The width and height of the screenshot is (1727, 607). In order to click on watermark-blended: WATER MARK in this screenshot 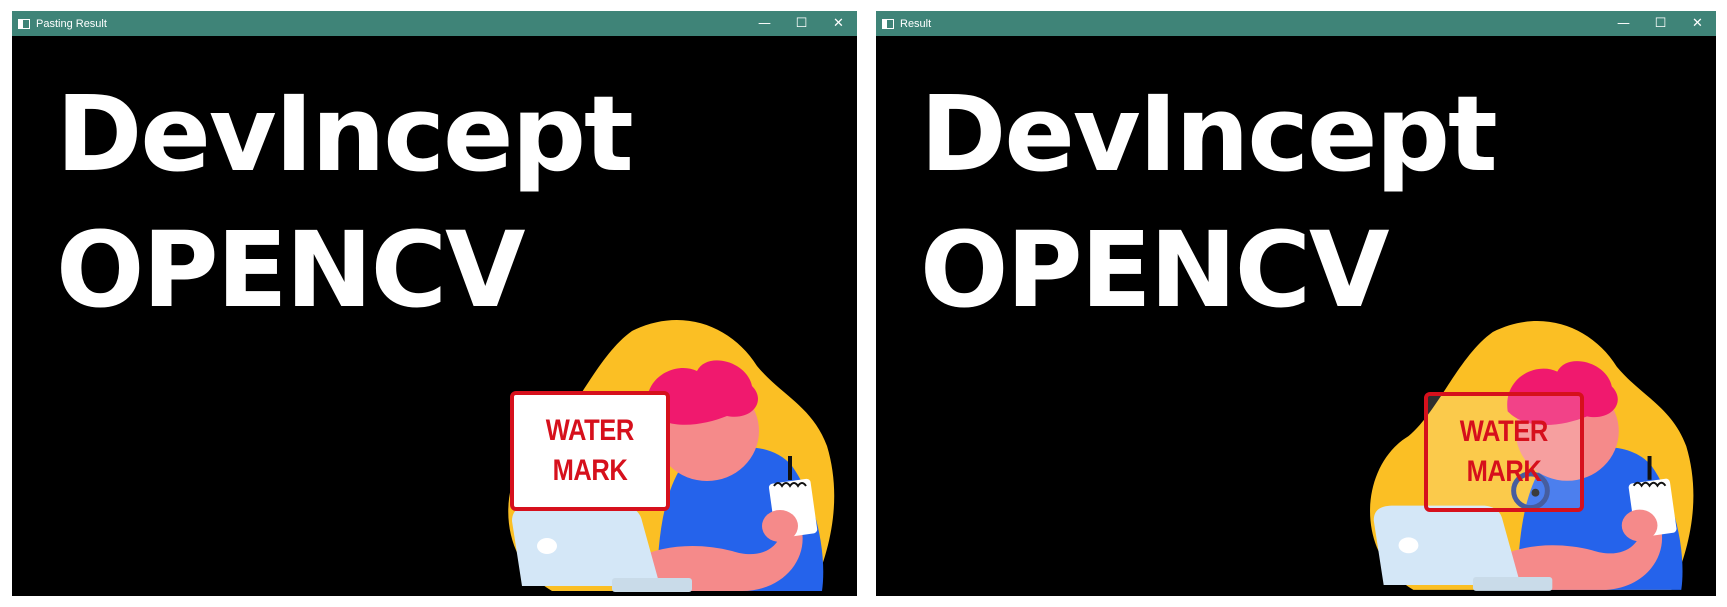, I will do `click(1504, 452)`.